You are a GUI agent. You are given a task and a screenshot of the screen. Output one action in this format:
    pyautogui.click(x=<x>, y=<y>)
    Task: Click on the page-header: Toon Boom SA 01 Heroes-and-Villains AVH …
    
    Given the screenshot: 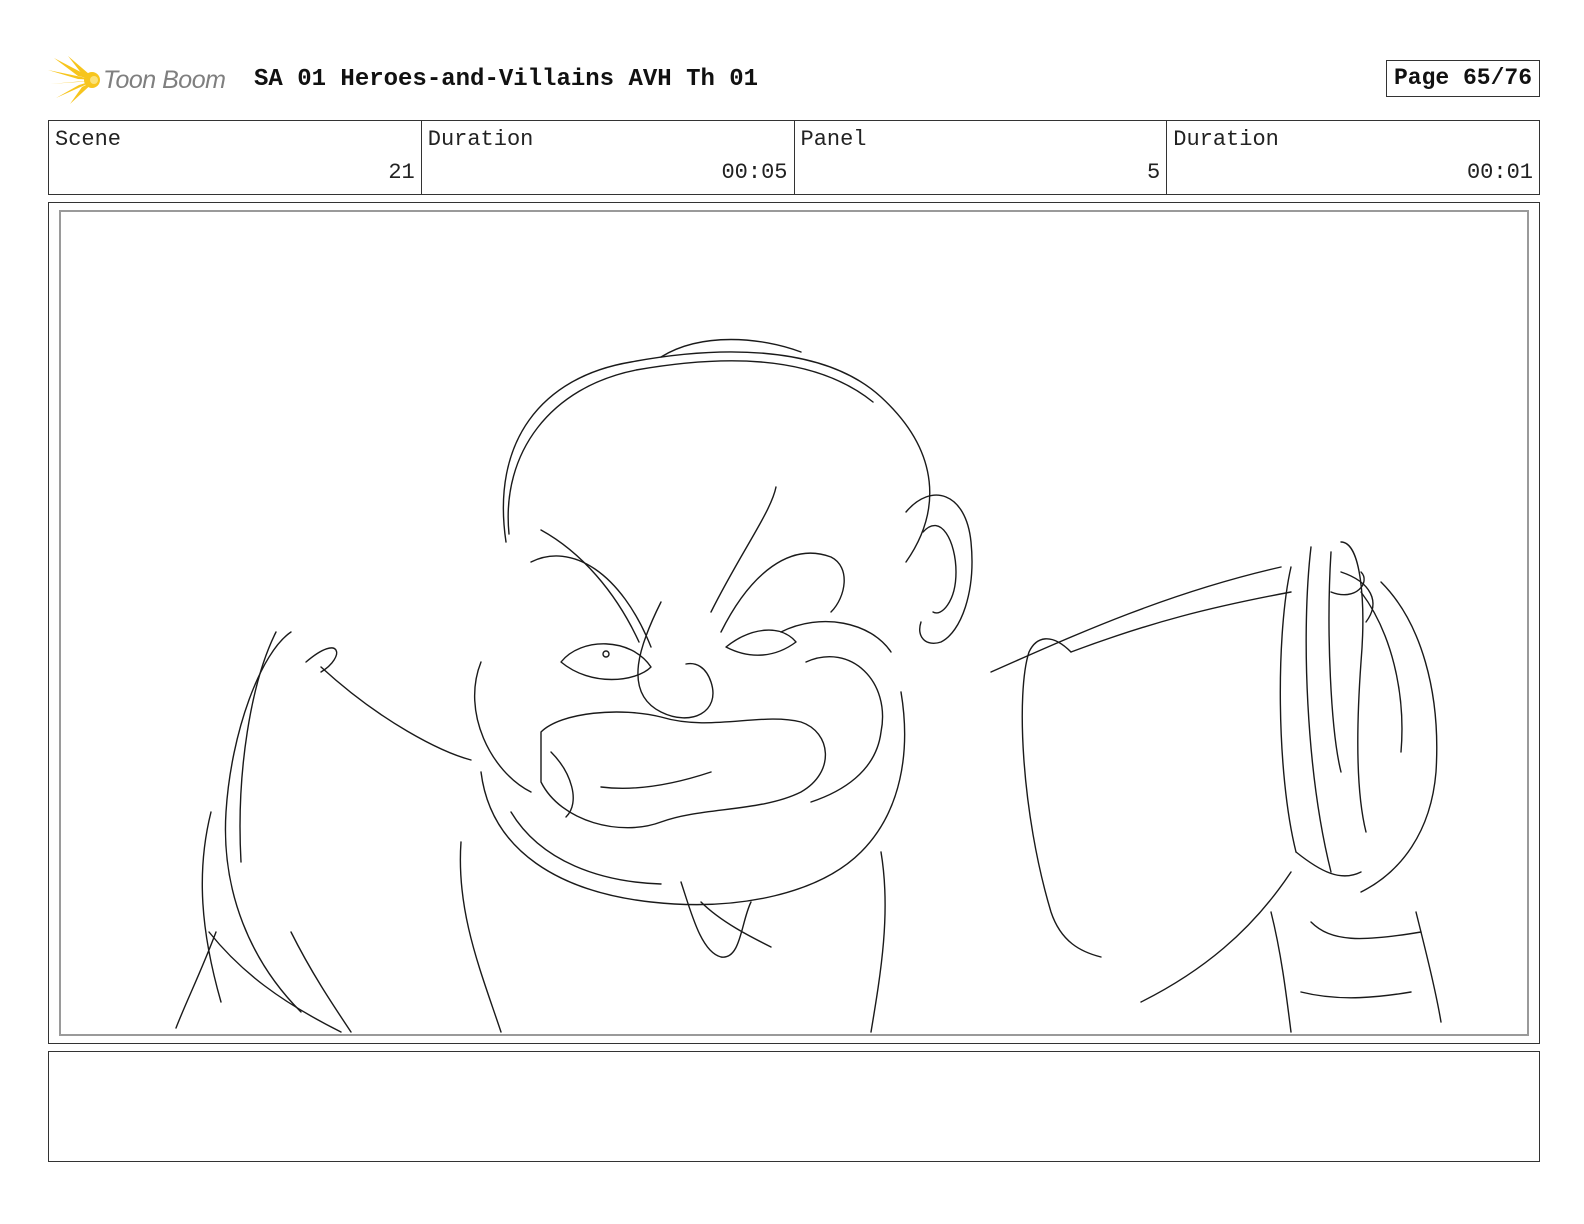 What is the action you would take?
    pyautogui.click(x=794, y=78)
    